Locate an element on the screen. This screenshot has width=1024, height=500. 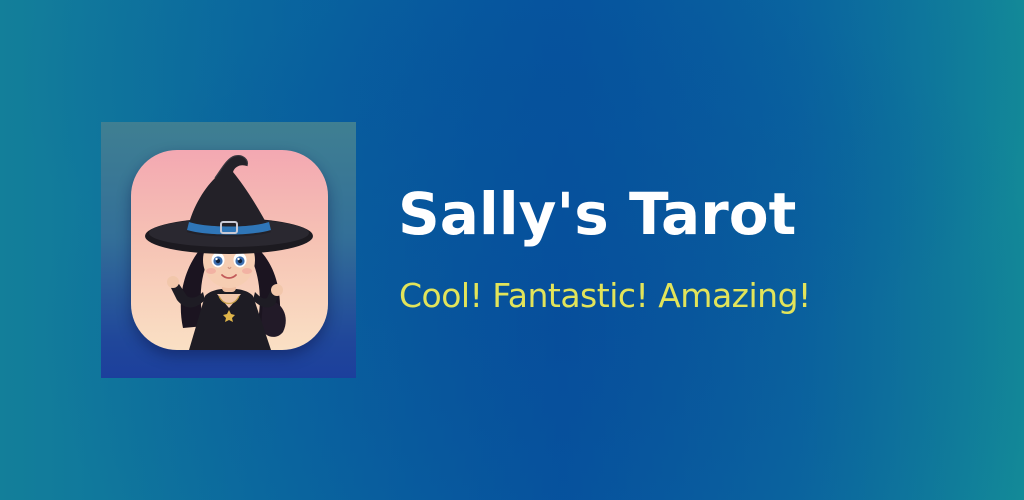
app-tagline: Cool! Fantastic! Amazing! is located at coordinates (605, 295).